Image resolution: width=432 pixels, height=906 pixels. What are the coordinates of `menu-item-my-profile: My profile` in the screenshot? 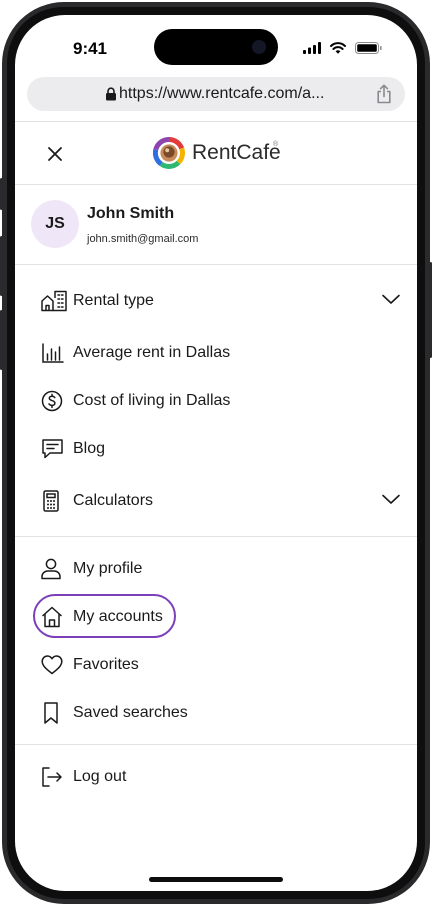 It's located at (216, 569).